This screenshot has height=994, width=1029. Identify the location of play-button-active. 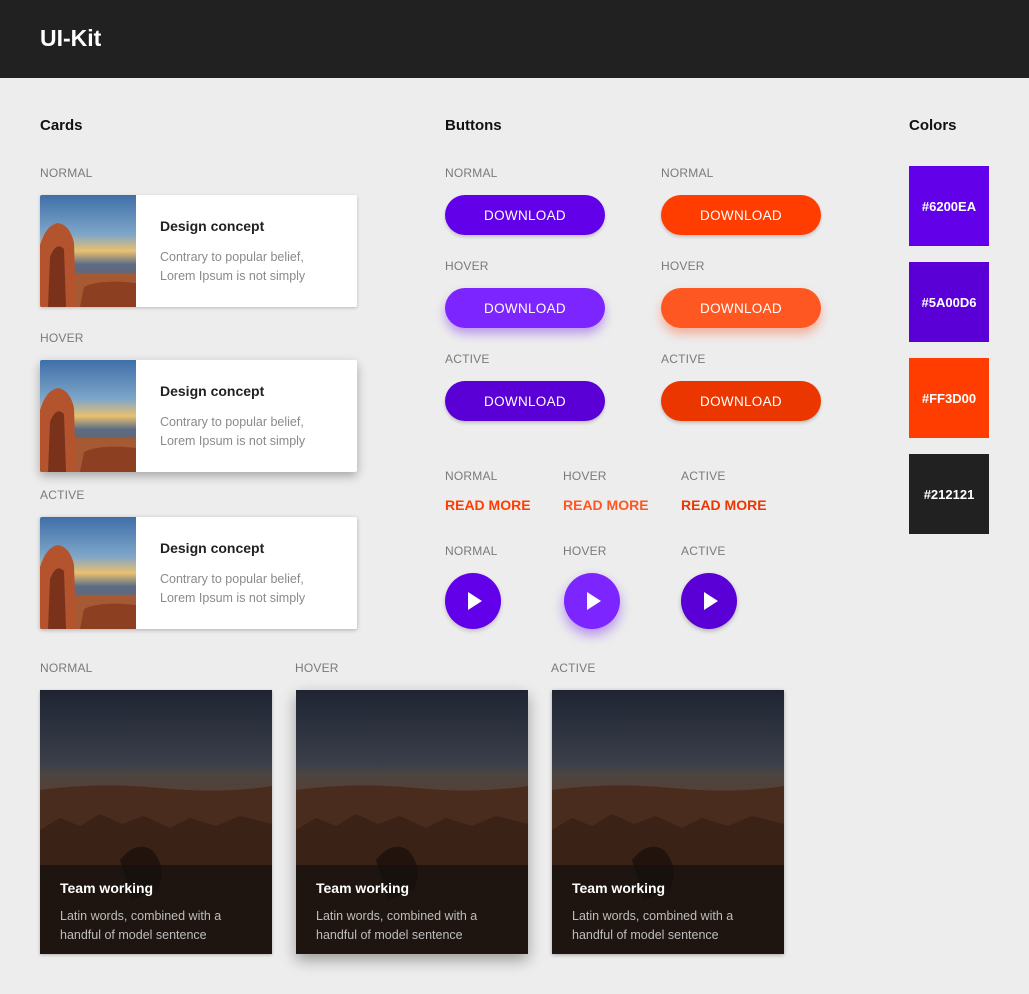
(709, 601).